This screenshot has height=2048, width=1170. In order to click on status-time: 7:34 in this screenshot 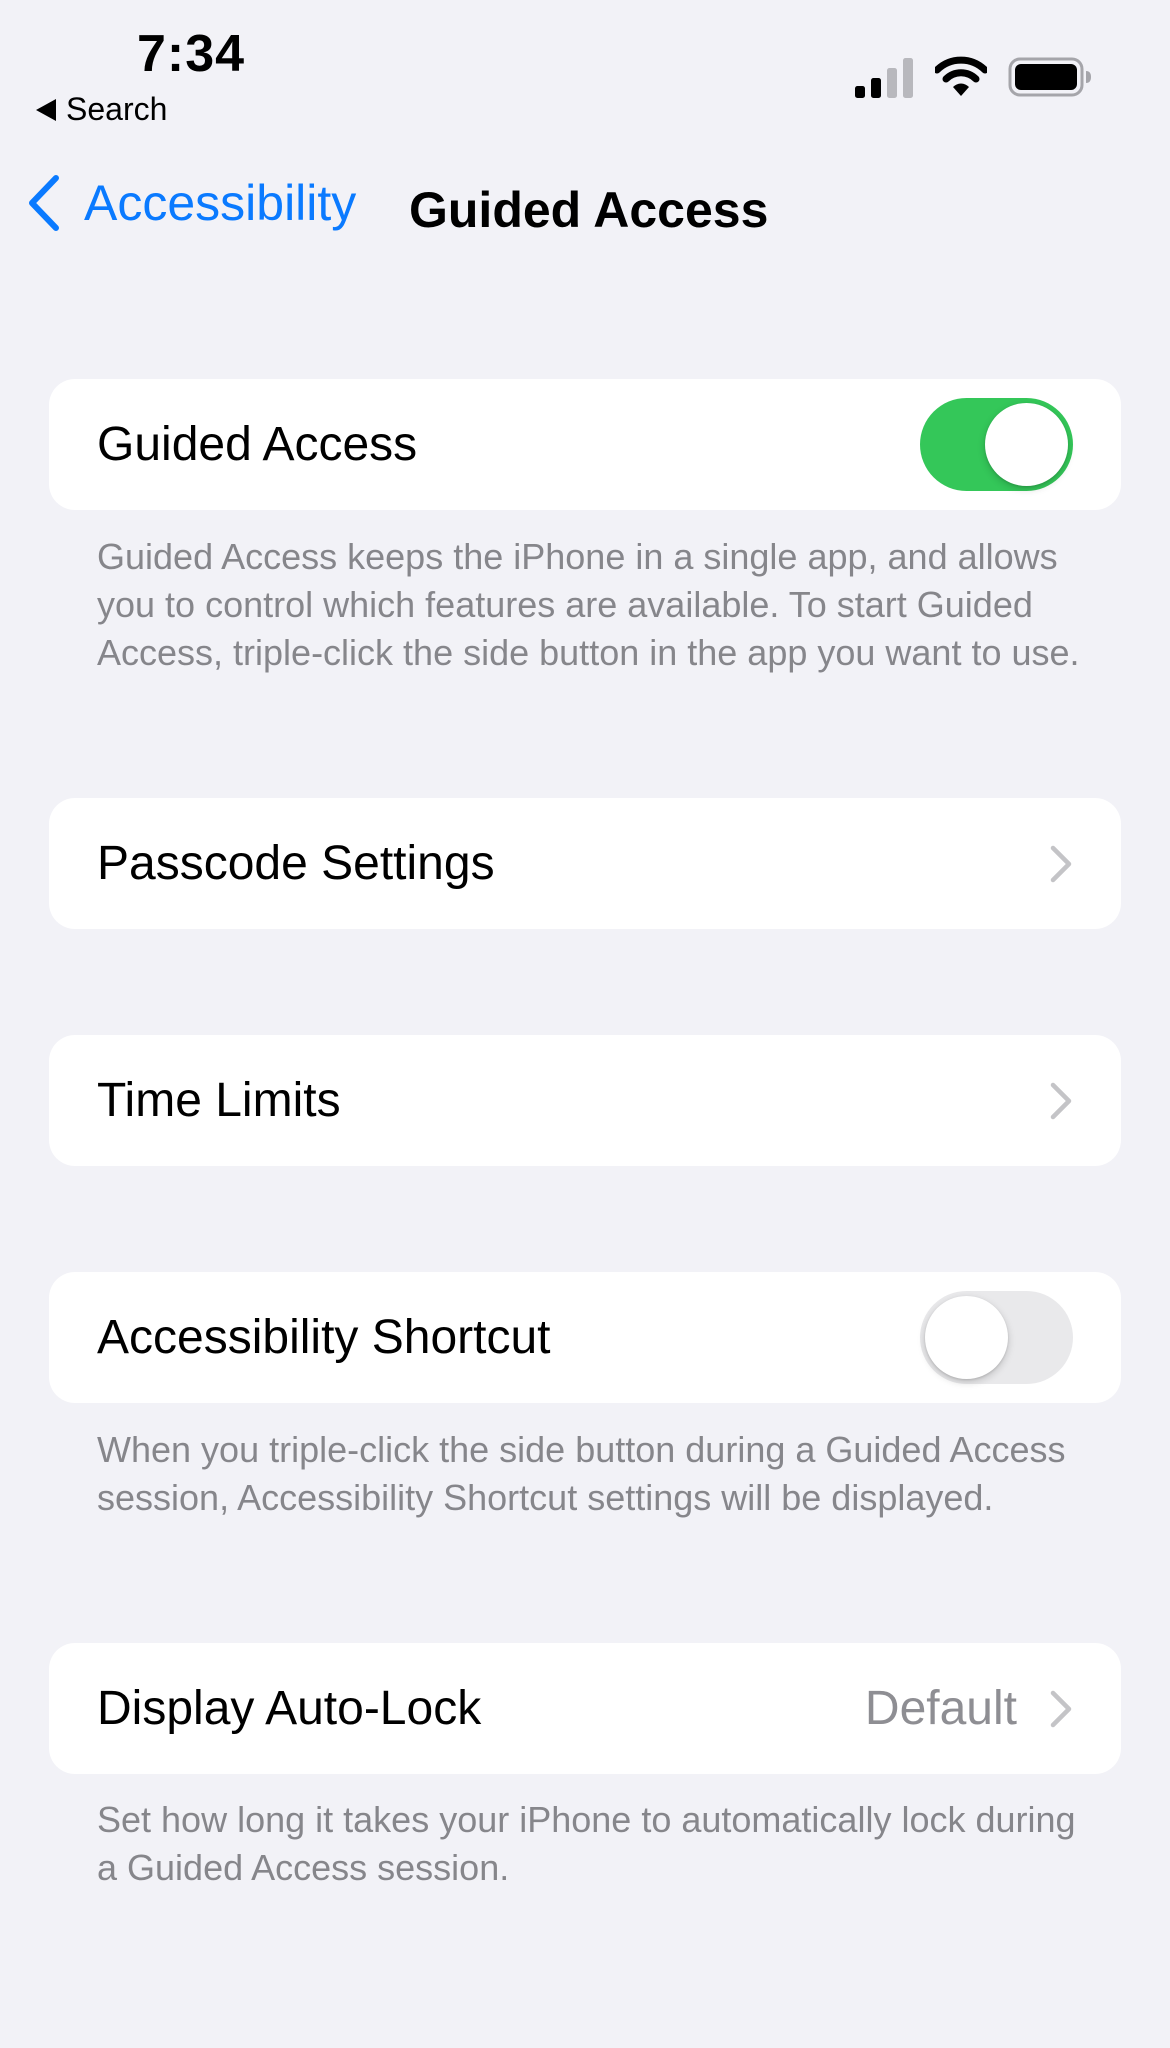, I will do `click(191, 54)`.